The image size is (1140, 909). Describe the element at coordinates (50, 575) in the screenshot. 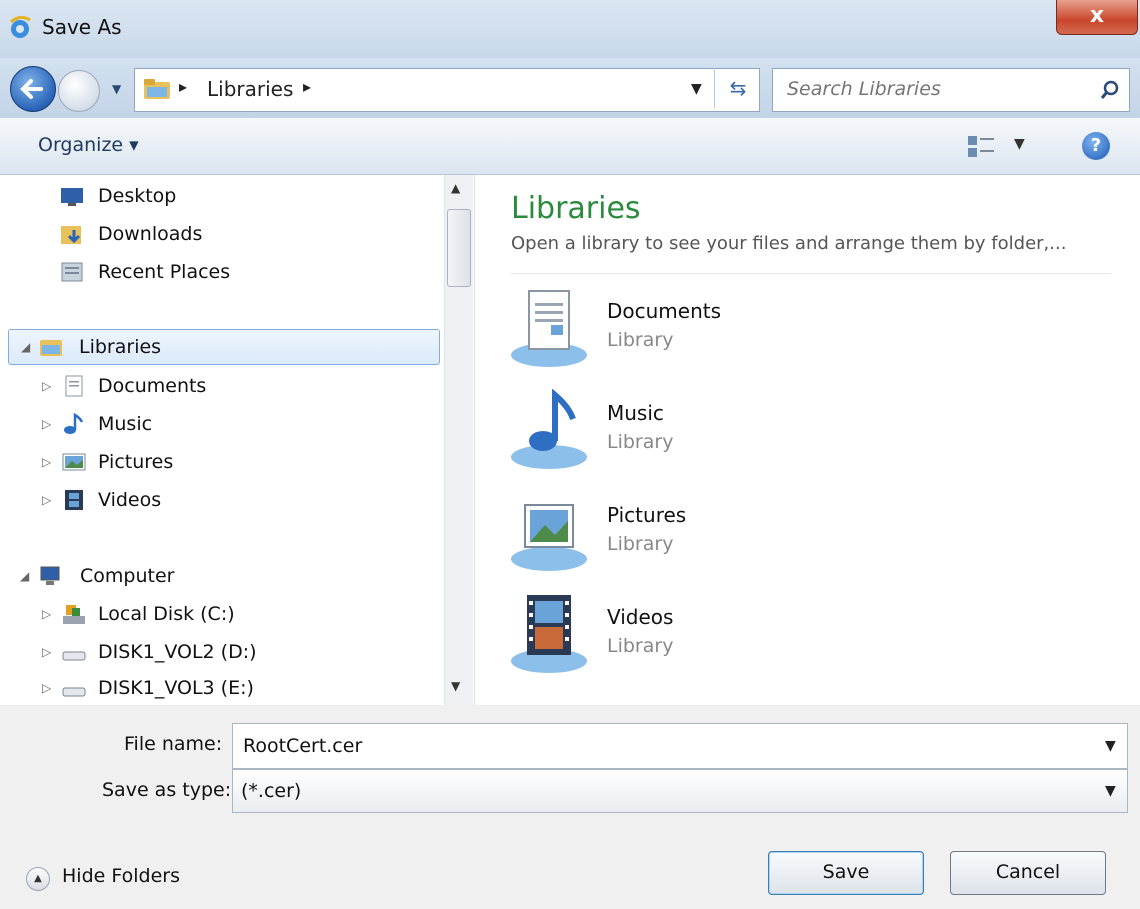

I see `computer-icon` at that location.